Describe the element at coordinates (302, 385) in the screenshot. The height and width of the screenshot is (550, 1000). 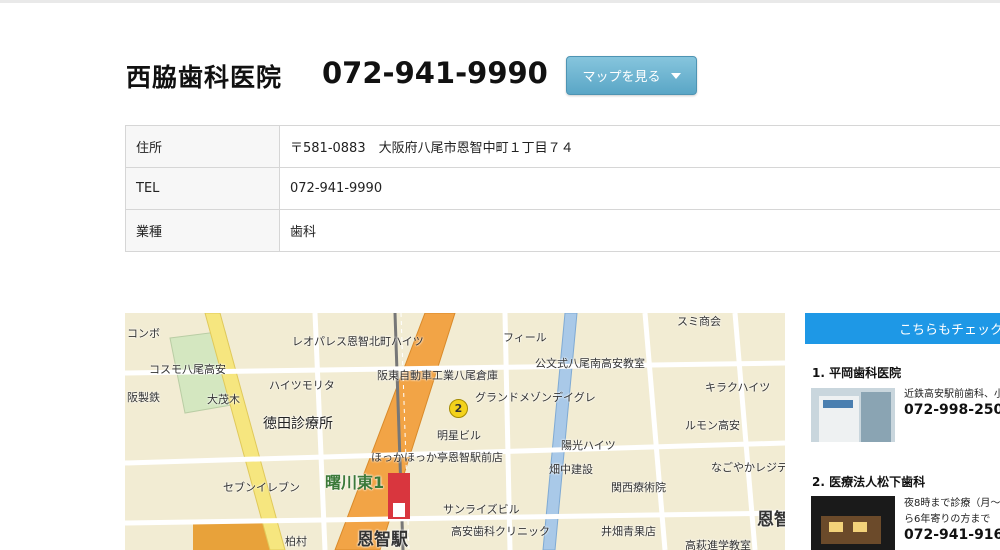
I see `map-label: ハイツモリタ` at that location.